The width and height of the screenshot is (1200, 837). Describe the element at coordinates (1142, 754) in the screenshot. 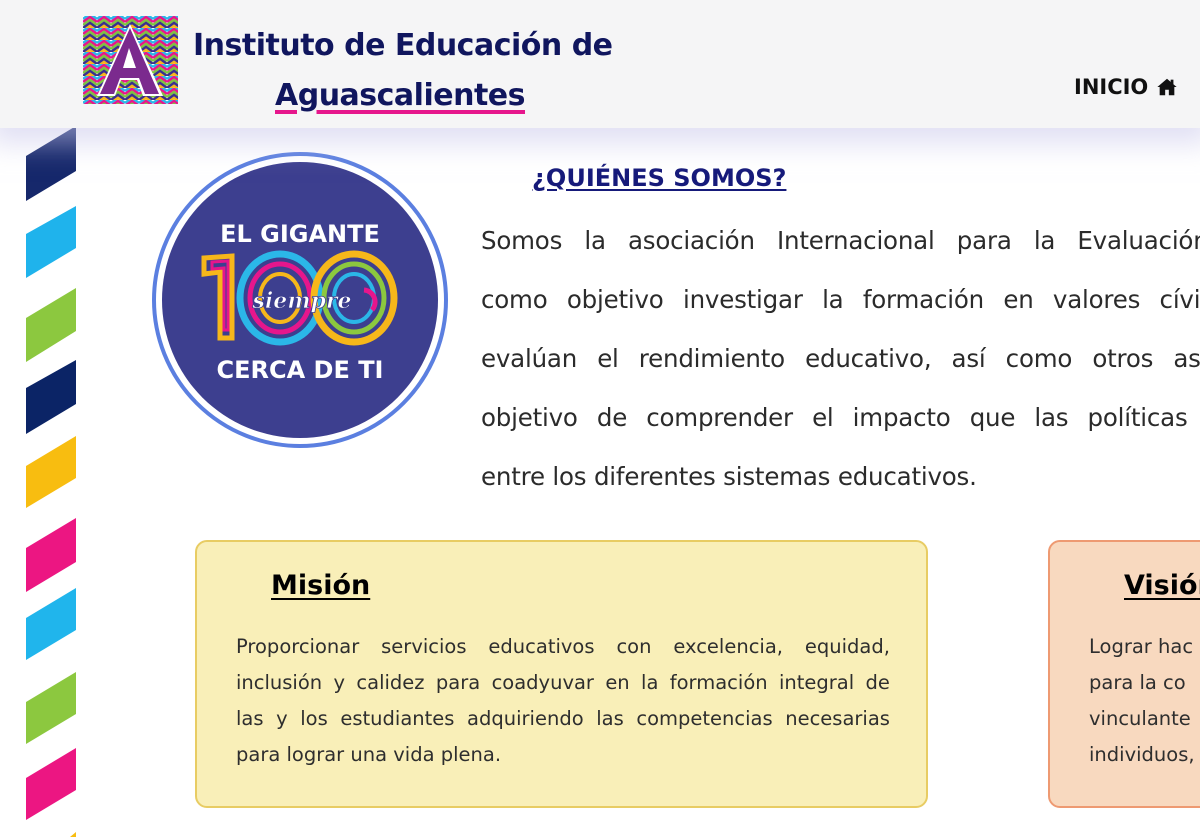

I see `vision-line: individuos,` at that location.